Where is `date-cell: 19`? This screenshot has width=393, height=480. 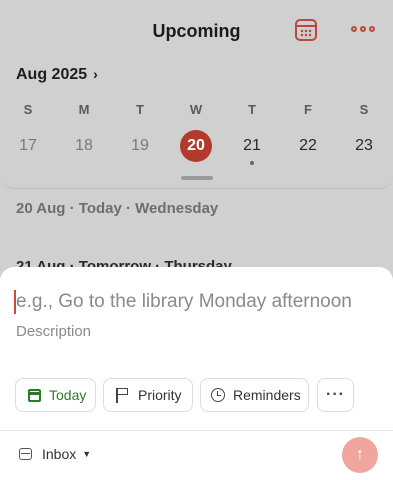
date-cell: 19 is located at coordinates (140, 146).